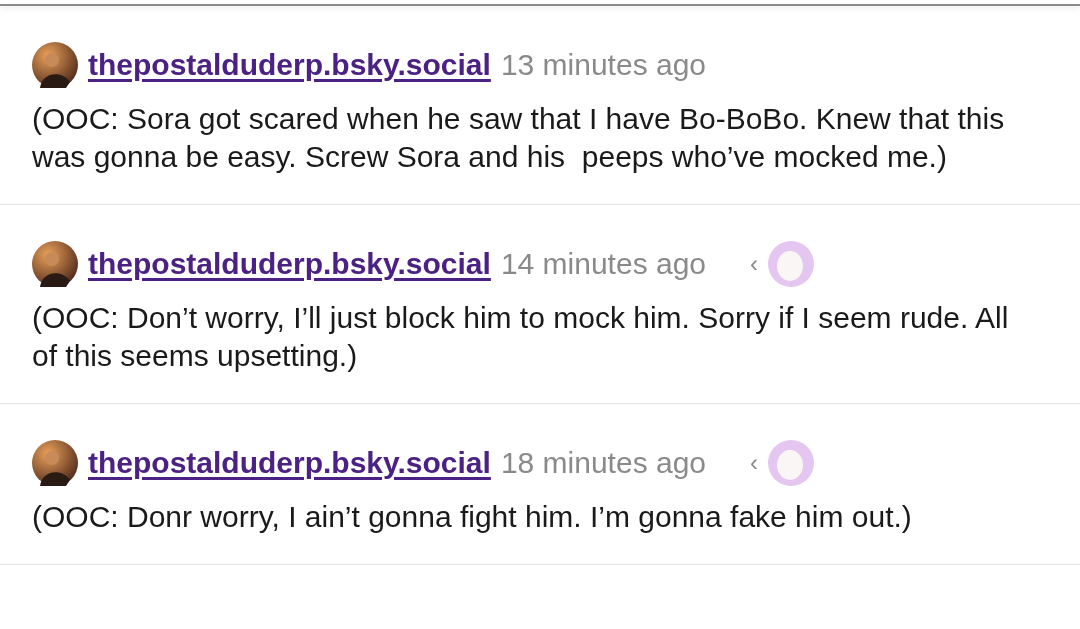  Describe the element at coordinates (603, 264) in the screenshot. I see `timestamp: 14 minutes ago` at that location.